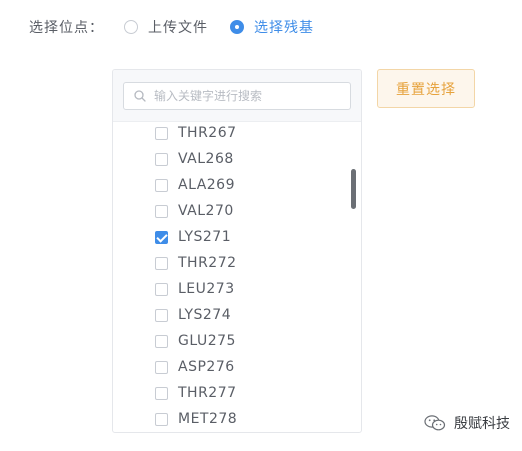  What do you see at coordinates (208, 419) in the screenshot?
I see `residue-label: MET278` at bounding box center [208, 419].